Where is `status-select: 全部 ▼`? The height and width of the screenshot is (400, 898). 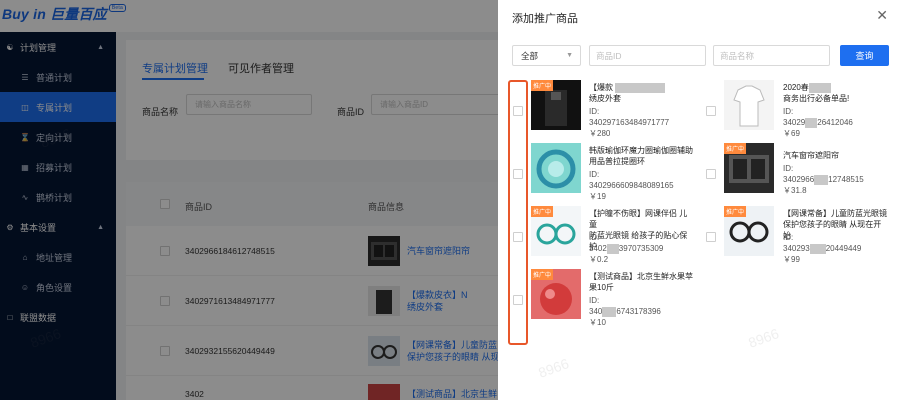
status-select: 全部 ▼ is located at coordinates (546, 55).